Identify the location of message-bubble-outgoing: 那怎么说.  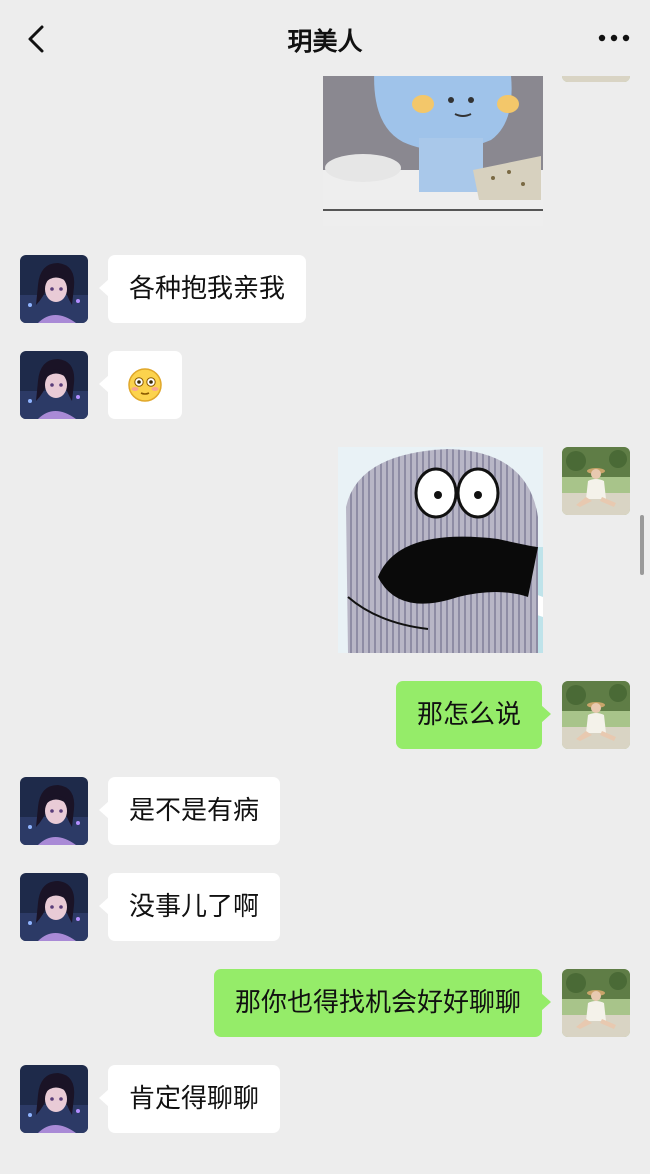
(473, 715).